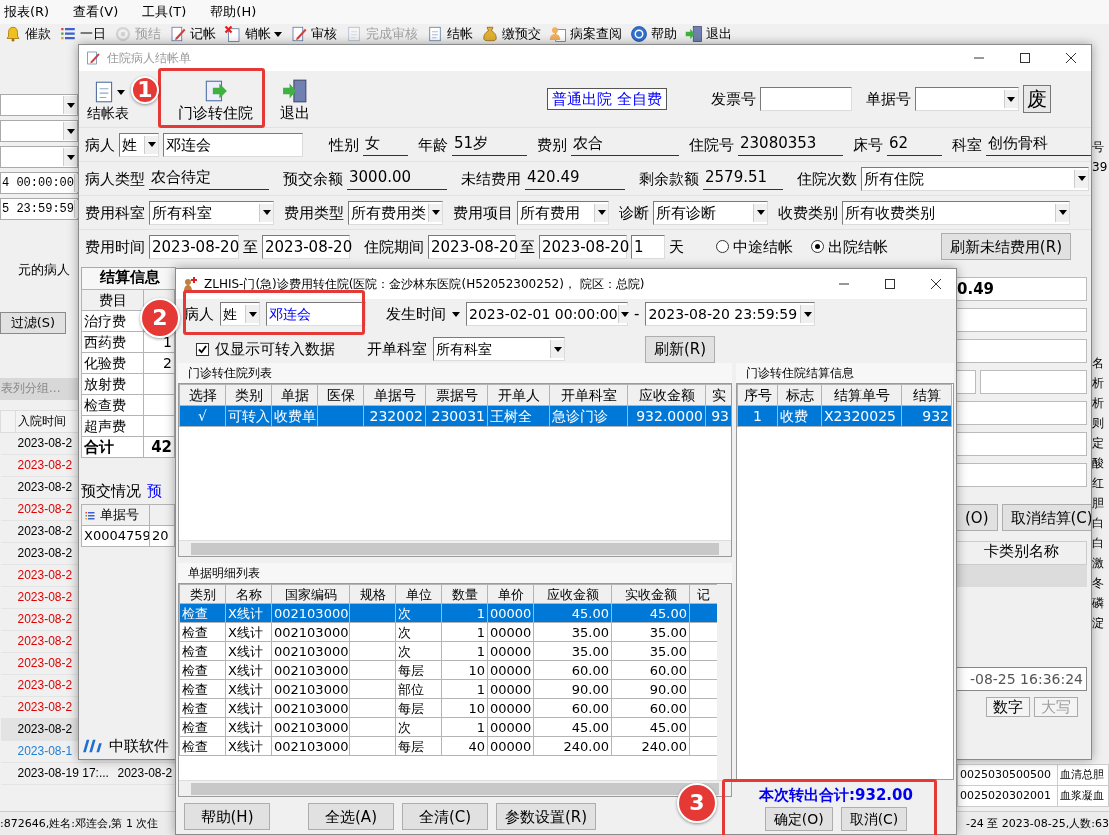 The width and height of the screenshot is (1109, 835). I want to click on receipt-dropdown, so click(966, 99).